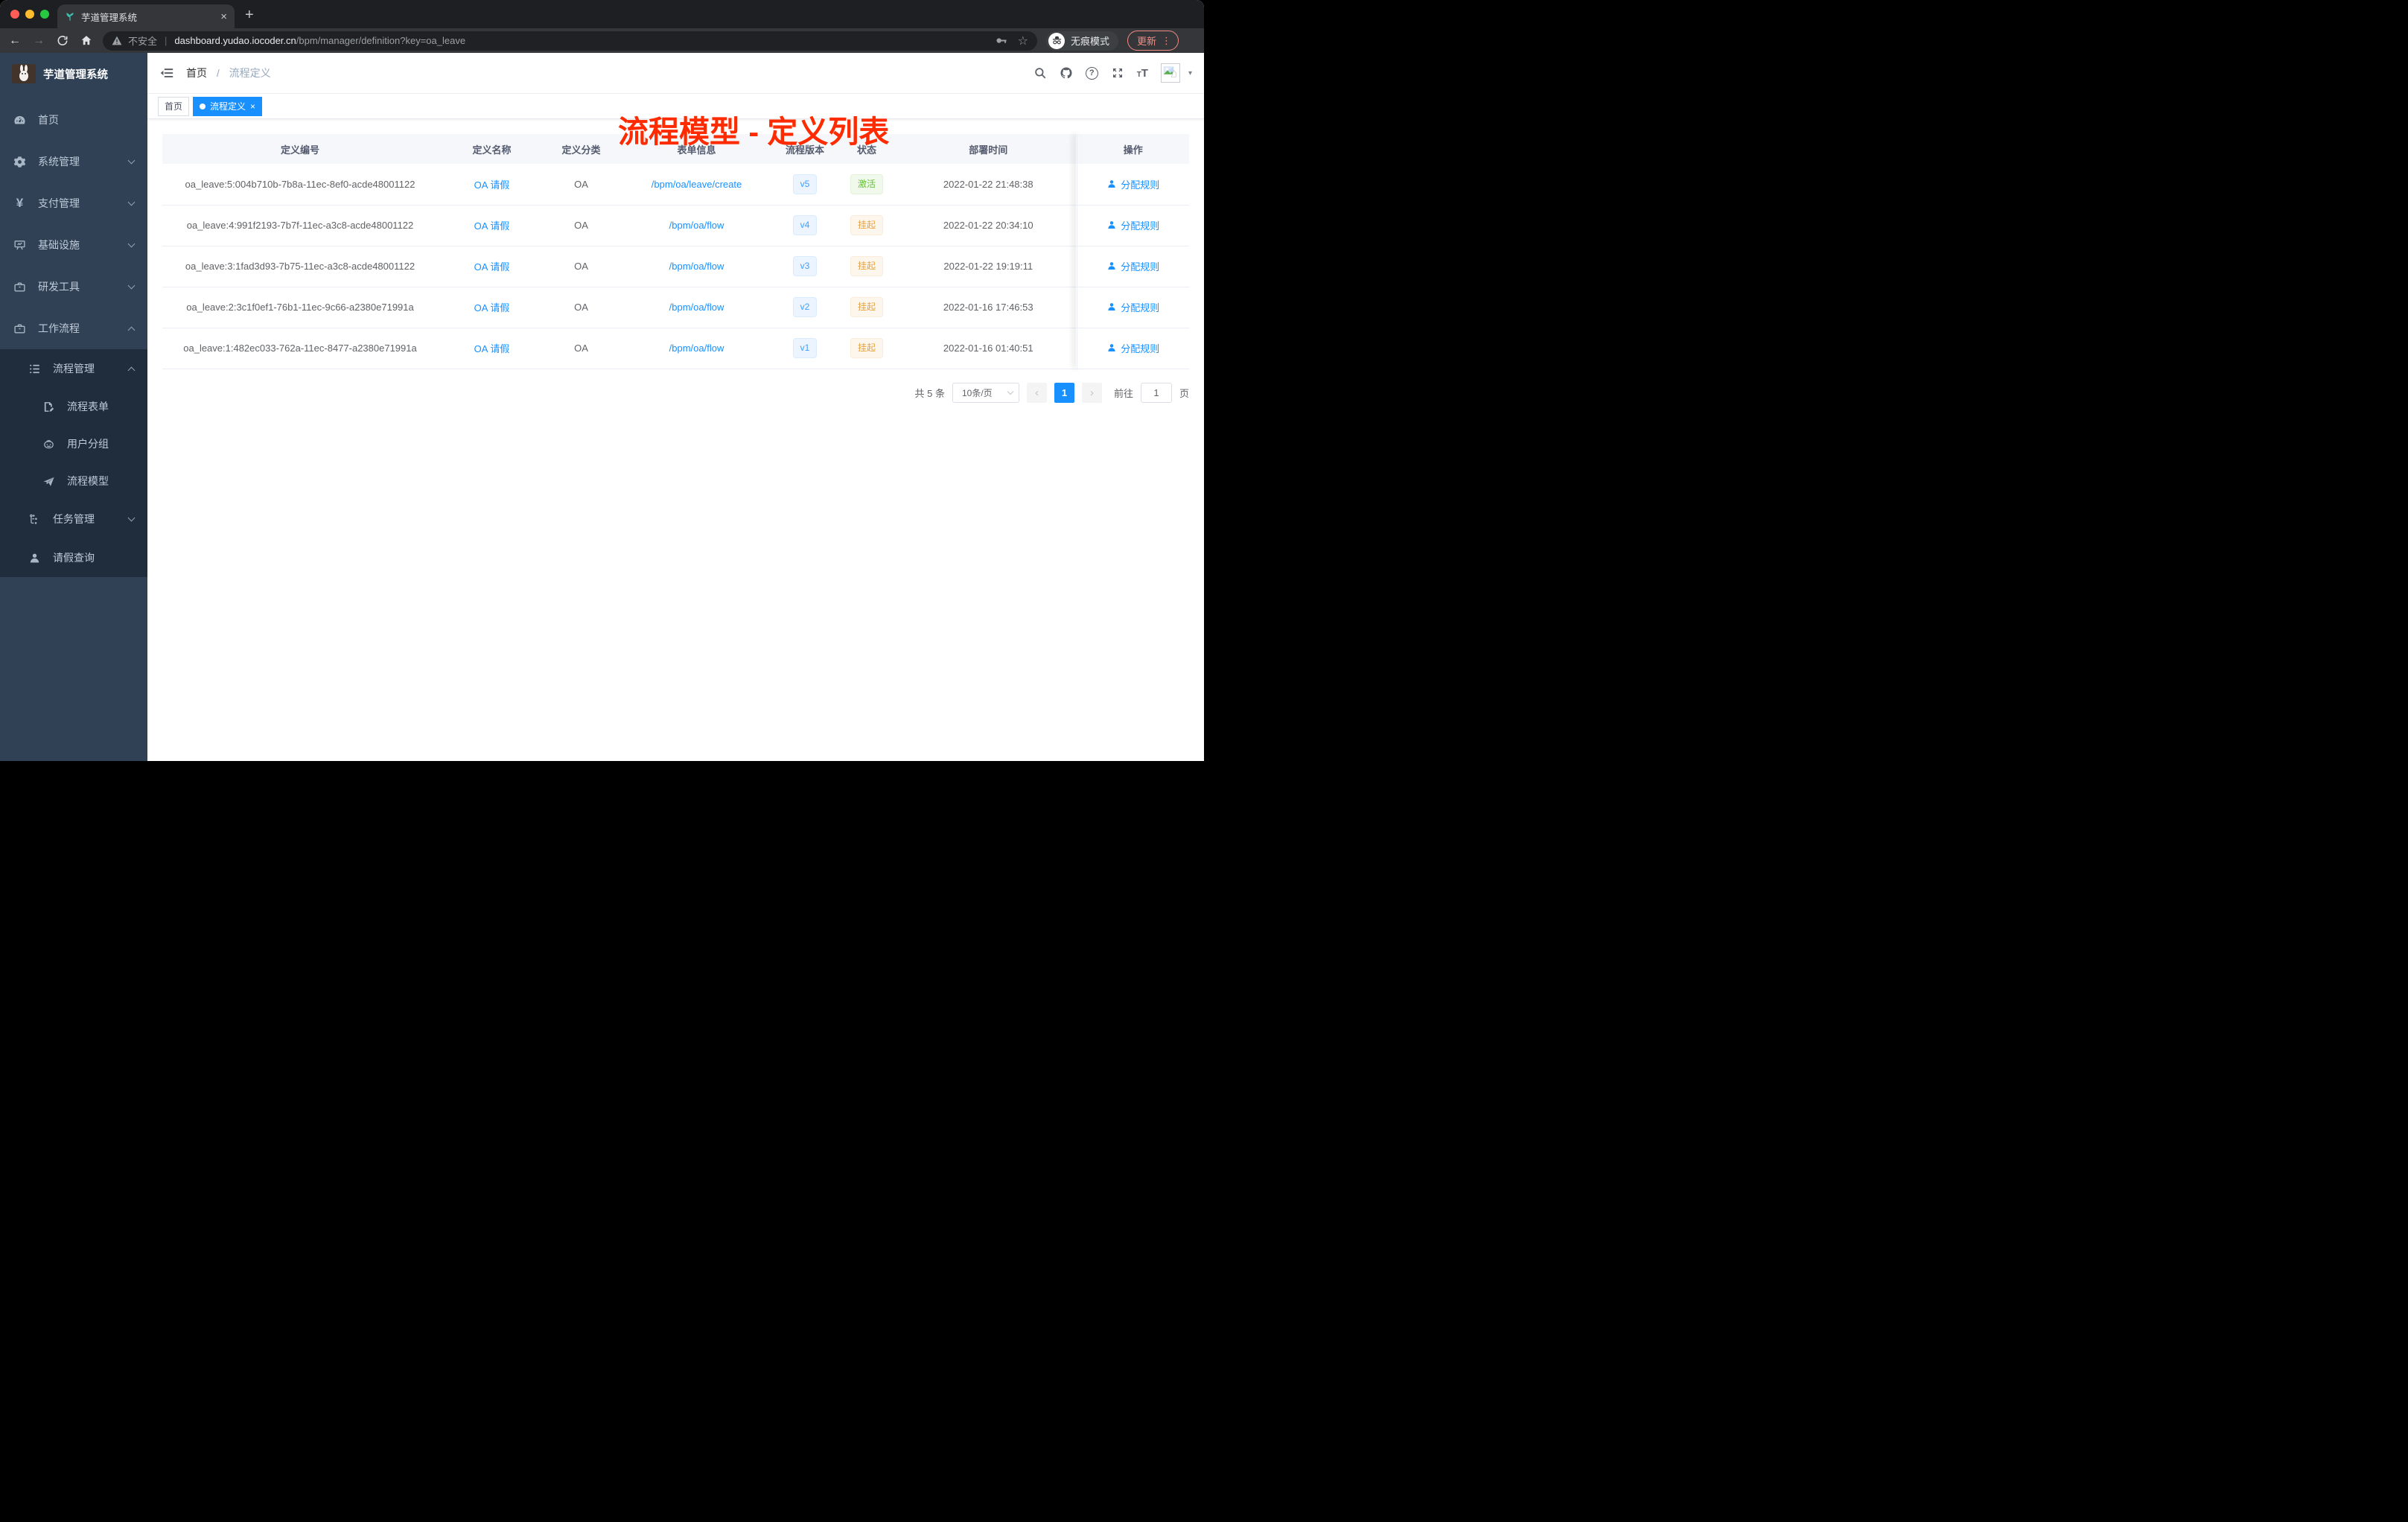 This screenshot has height=1522, width=2408. What do you see at coordinates (88, 407) in the screenshot?
I see `sidebar-item-label: 流程表单` at bounding box center [88, 407].